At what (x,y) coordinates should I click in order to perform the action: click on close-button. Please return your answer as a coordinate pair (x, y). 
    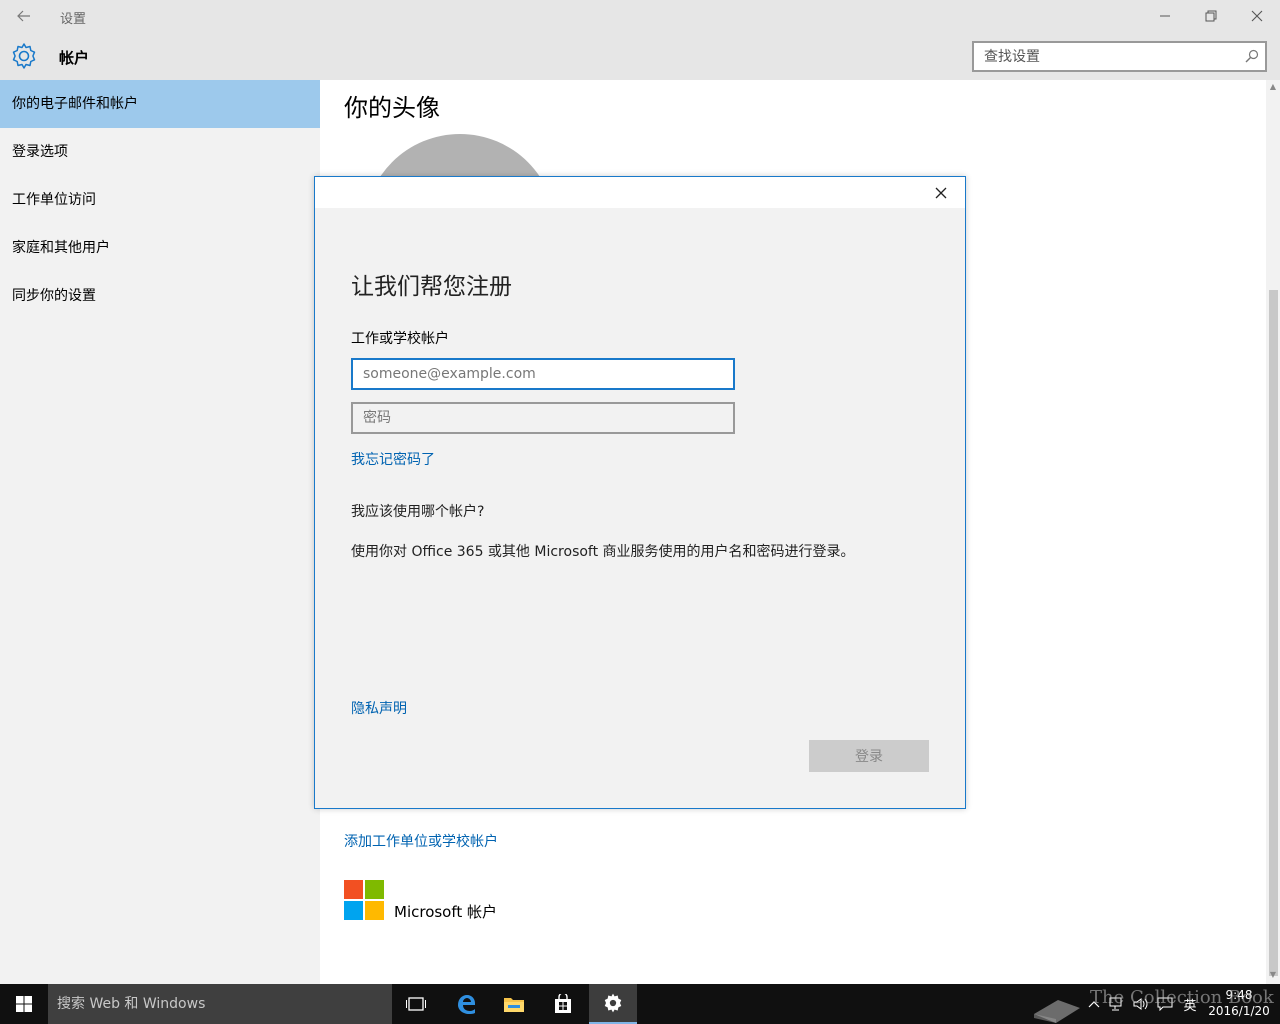
    Looking at the image, I should click on (1257, 16).